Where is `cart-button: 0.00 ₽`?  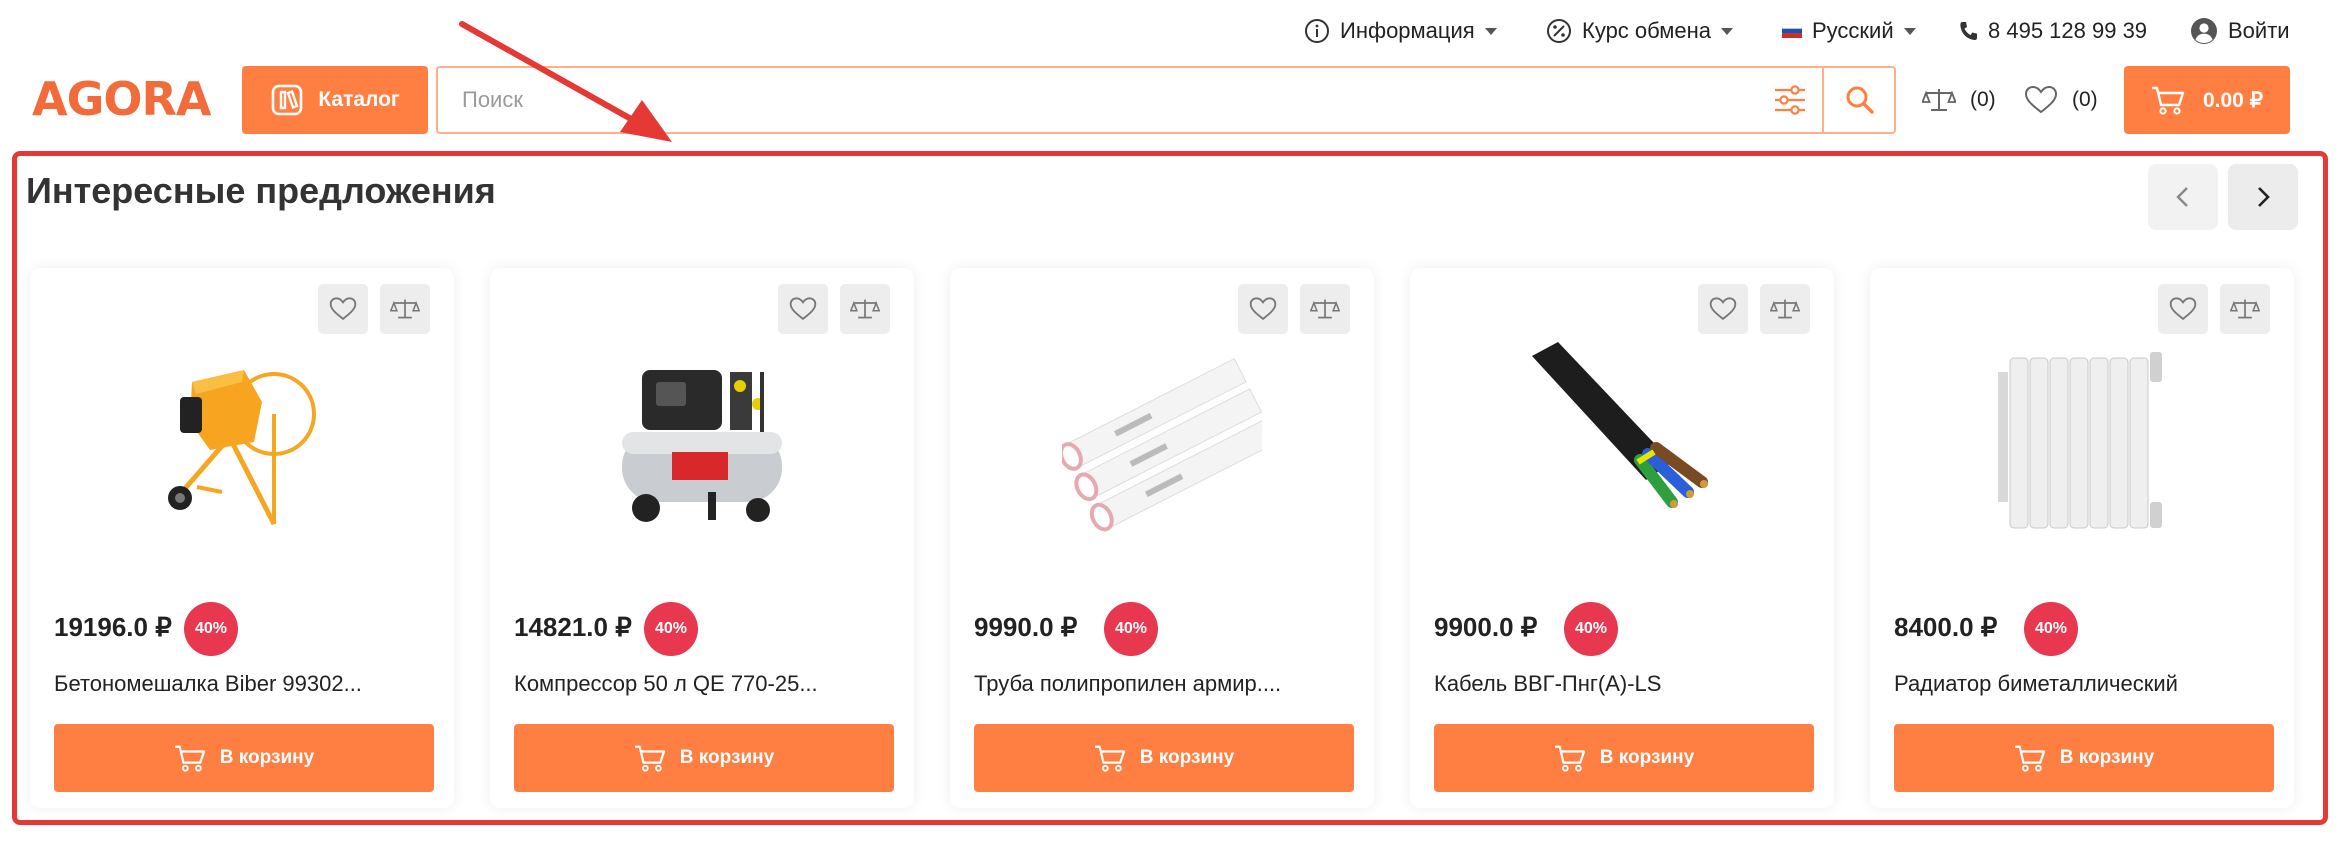
cart-button: 0.00 ₽ is located at coordinates (2207, 100).